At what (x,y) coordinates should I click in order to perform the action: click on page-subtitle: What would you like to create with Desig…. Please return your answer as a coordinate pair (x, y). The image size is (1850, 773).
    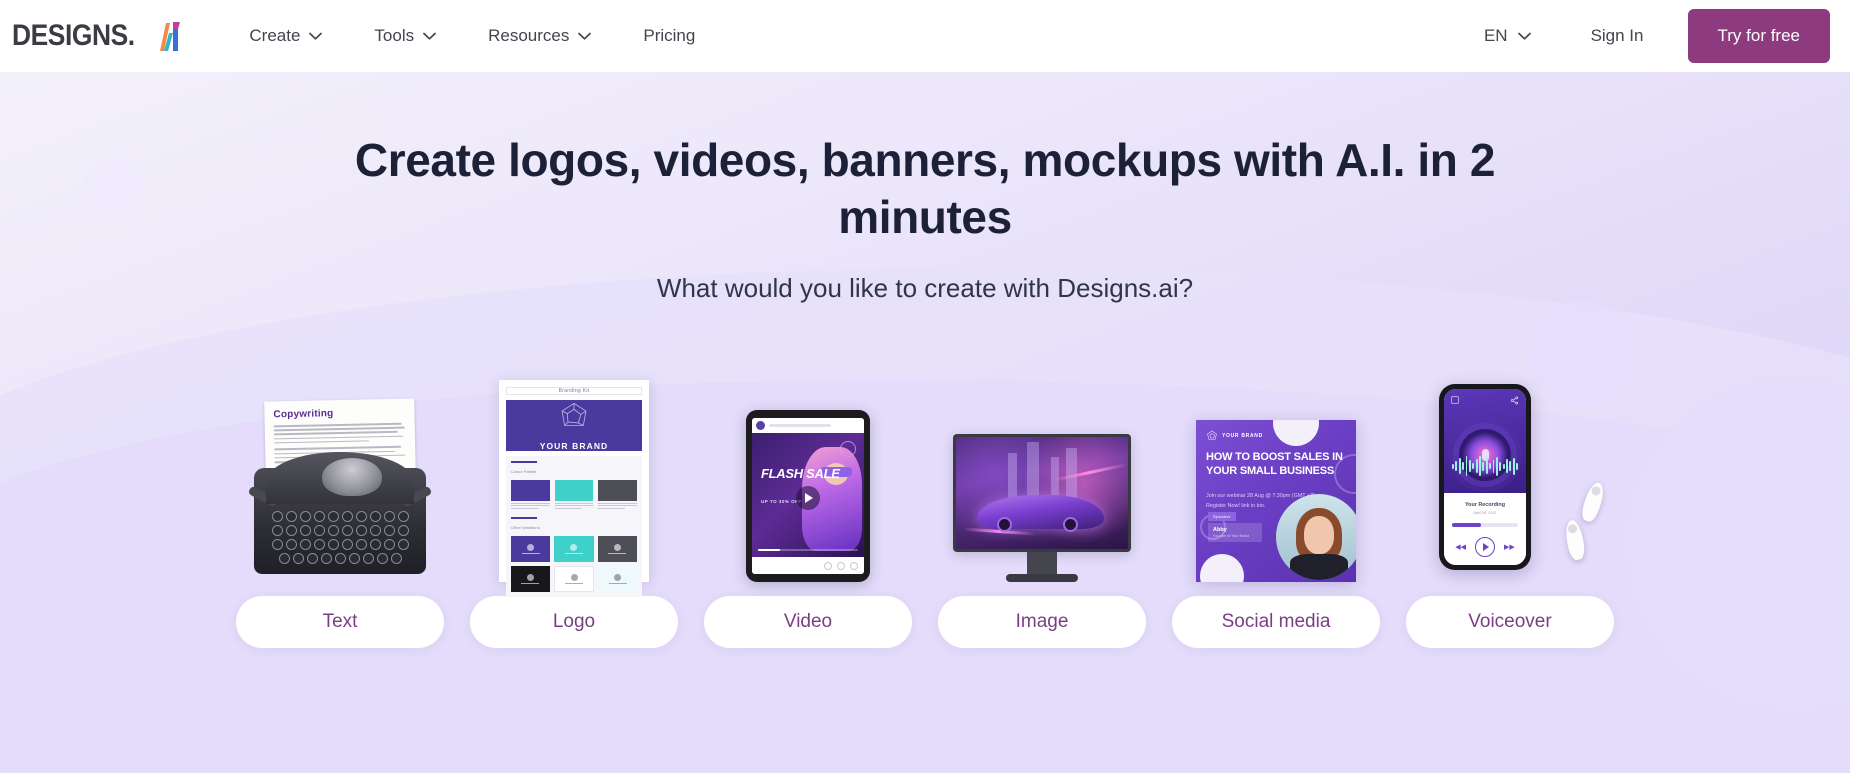
    Looking at the image, I should click on (925, 288).